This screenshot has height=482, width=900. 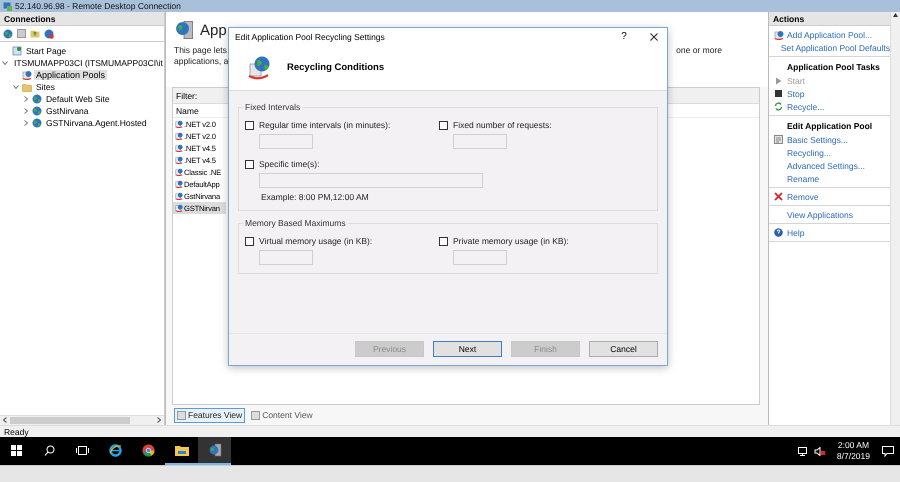 I want to click on checkbox-label: Regular time intervals (in minutes):, so click(x=324, y=125).